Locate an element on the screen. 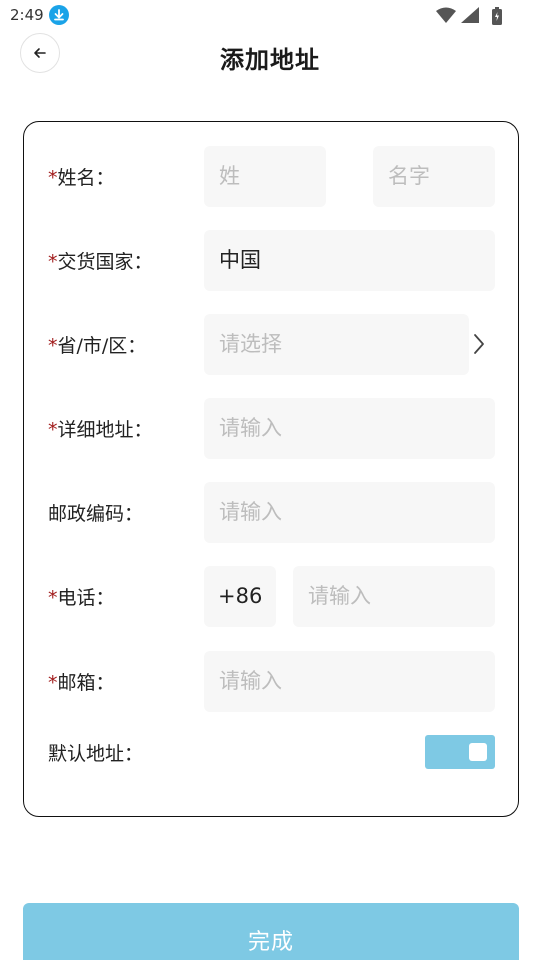 The width and height of the screenshot is (540, 960). chevron-right-icon is located at coordinates (479, 344).